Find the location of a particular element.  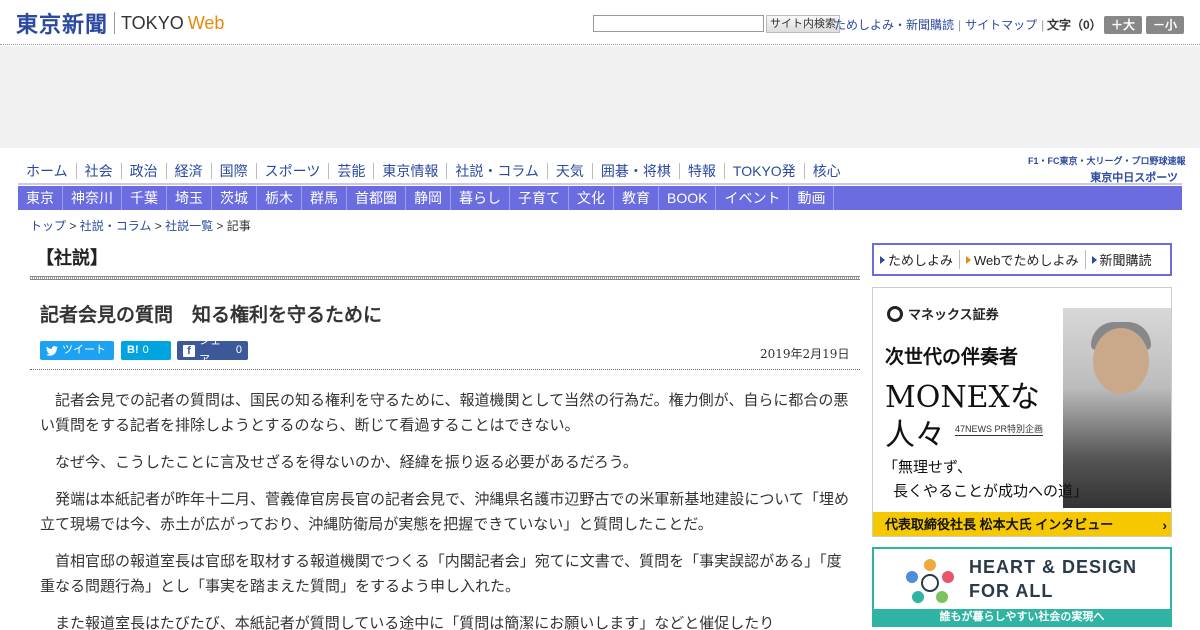

heart-design-ad-banner: HEART & DESIGN FOR ALL 誰もが暮らしやすい社会の実現へ is located at coordinates (1022, 587).